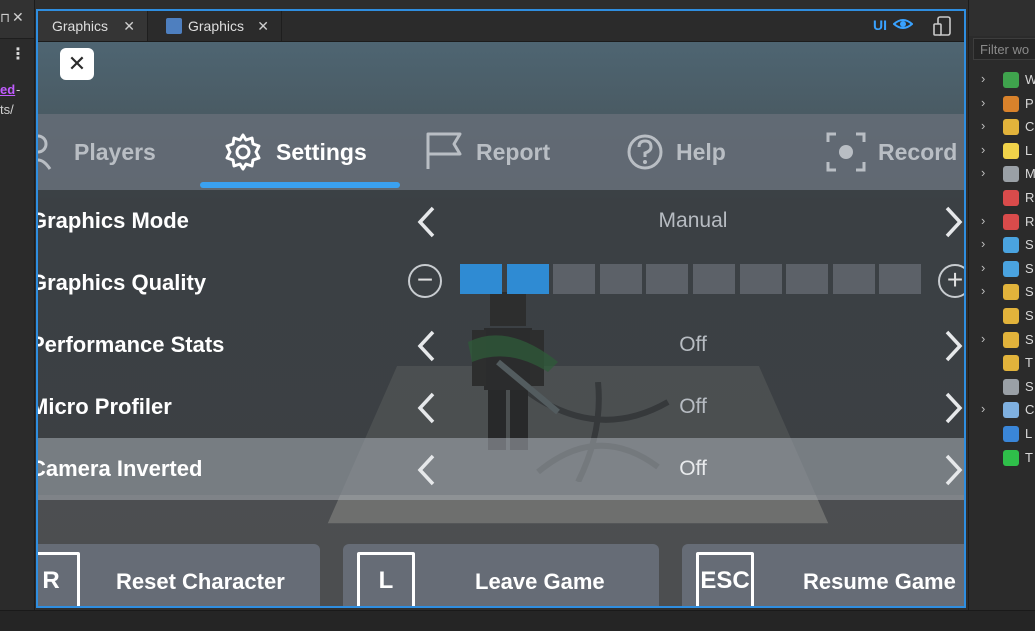  I want to click on tab-graphics-1: Graphics ✕, so click(93, 26).